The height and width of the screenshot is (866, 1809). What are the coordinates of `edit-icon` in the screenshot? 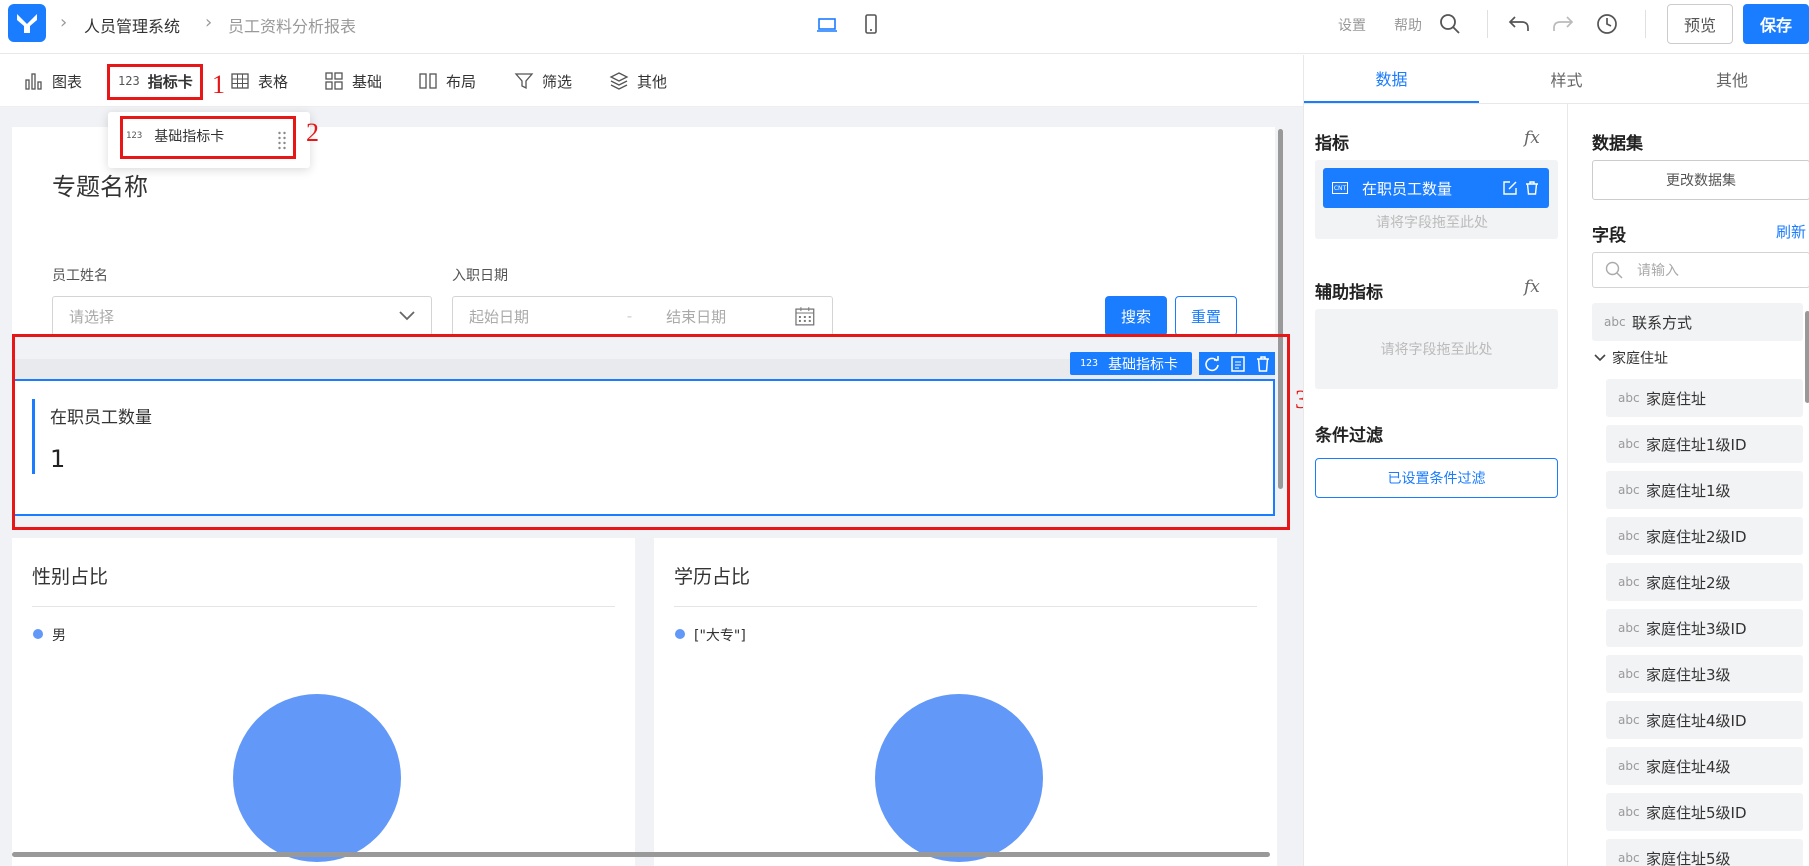 It's located at (1510, 188).